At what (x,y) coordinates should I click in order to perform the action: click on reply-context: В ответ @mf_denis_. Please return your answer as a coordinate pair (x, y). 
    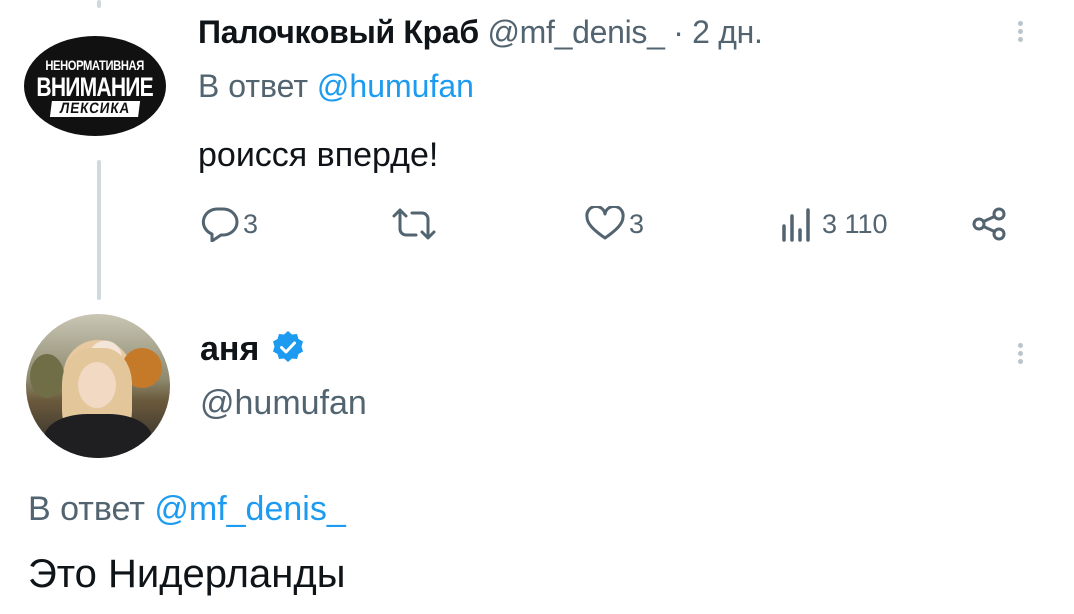
    Looking at the image, I should click on (187, 509).